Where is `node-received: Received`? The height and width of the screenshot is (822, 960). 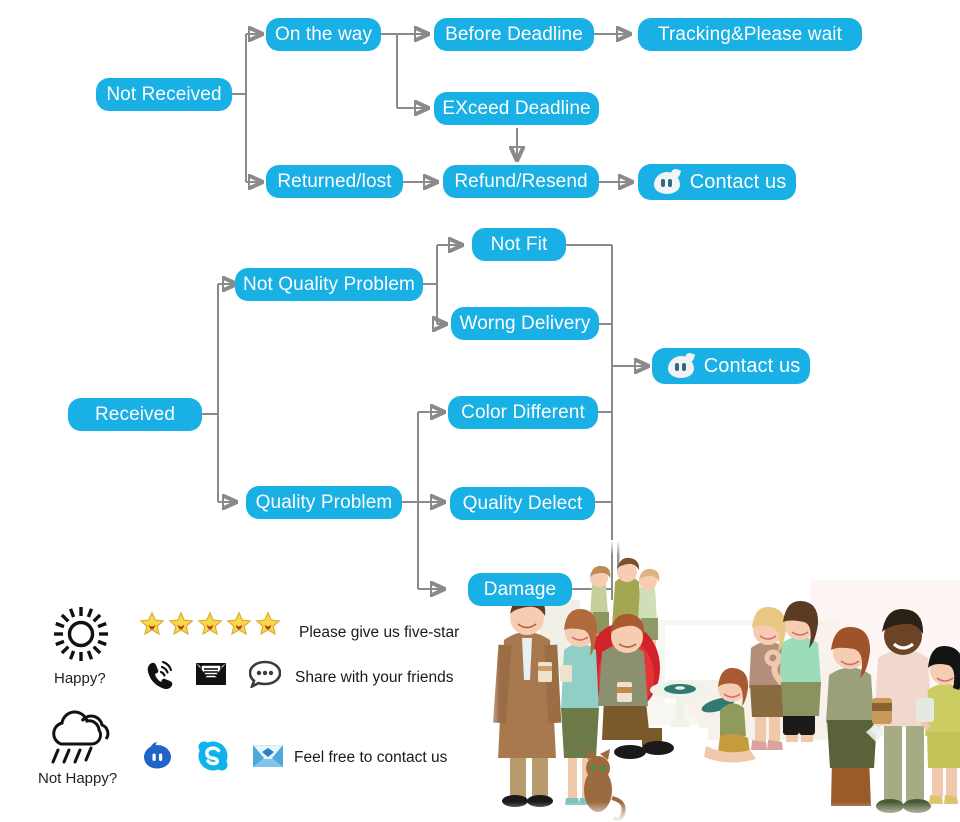 node-received: Received is located at coordinates (135, 414).